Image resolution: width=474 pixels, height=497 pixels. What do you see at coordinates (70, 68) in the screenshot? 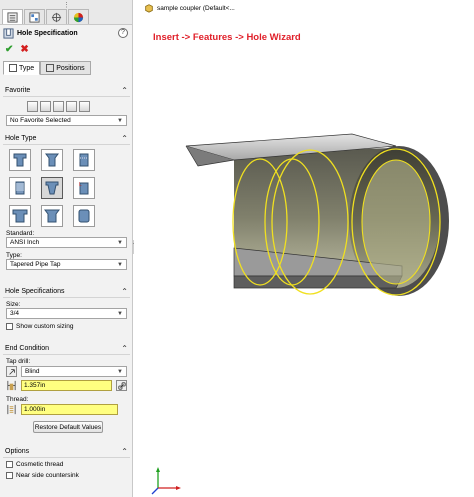
I see `tab-positions-label: Positions` at bounding box center [70, 68].